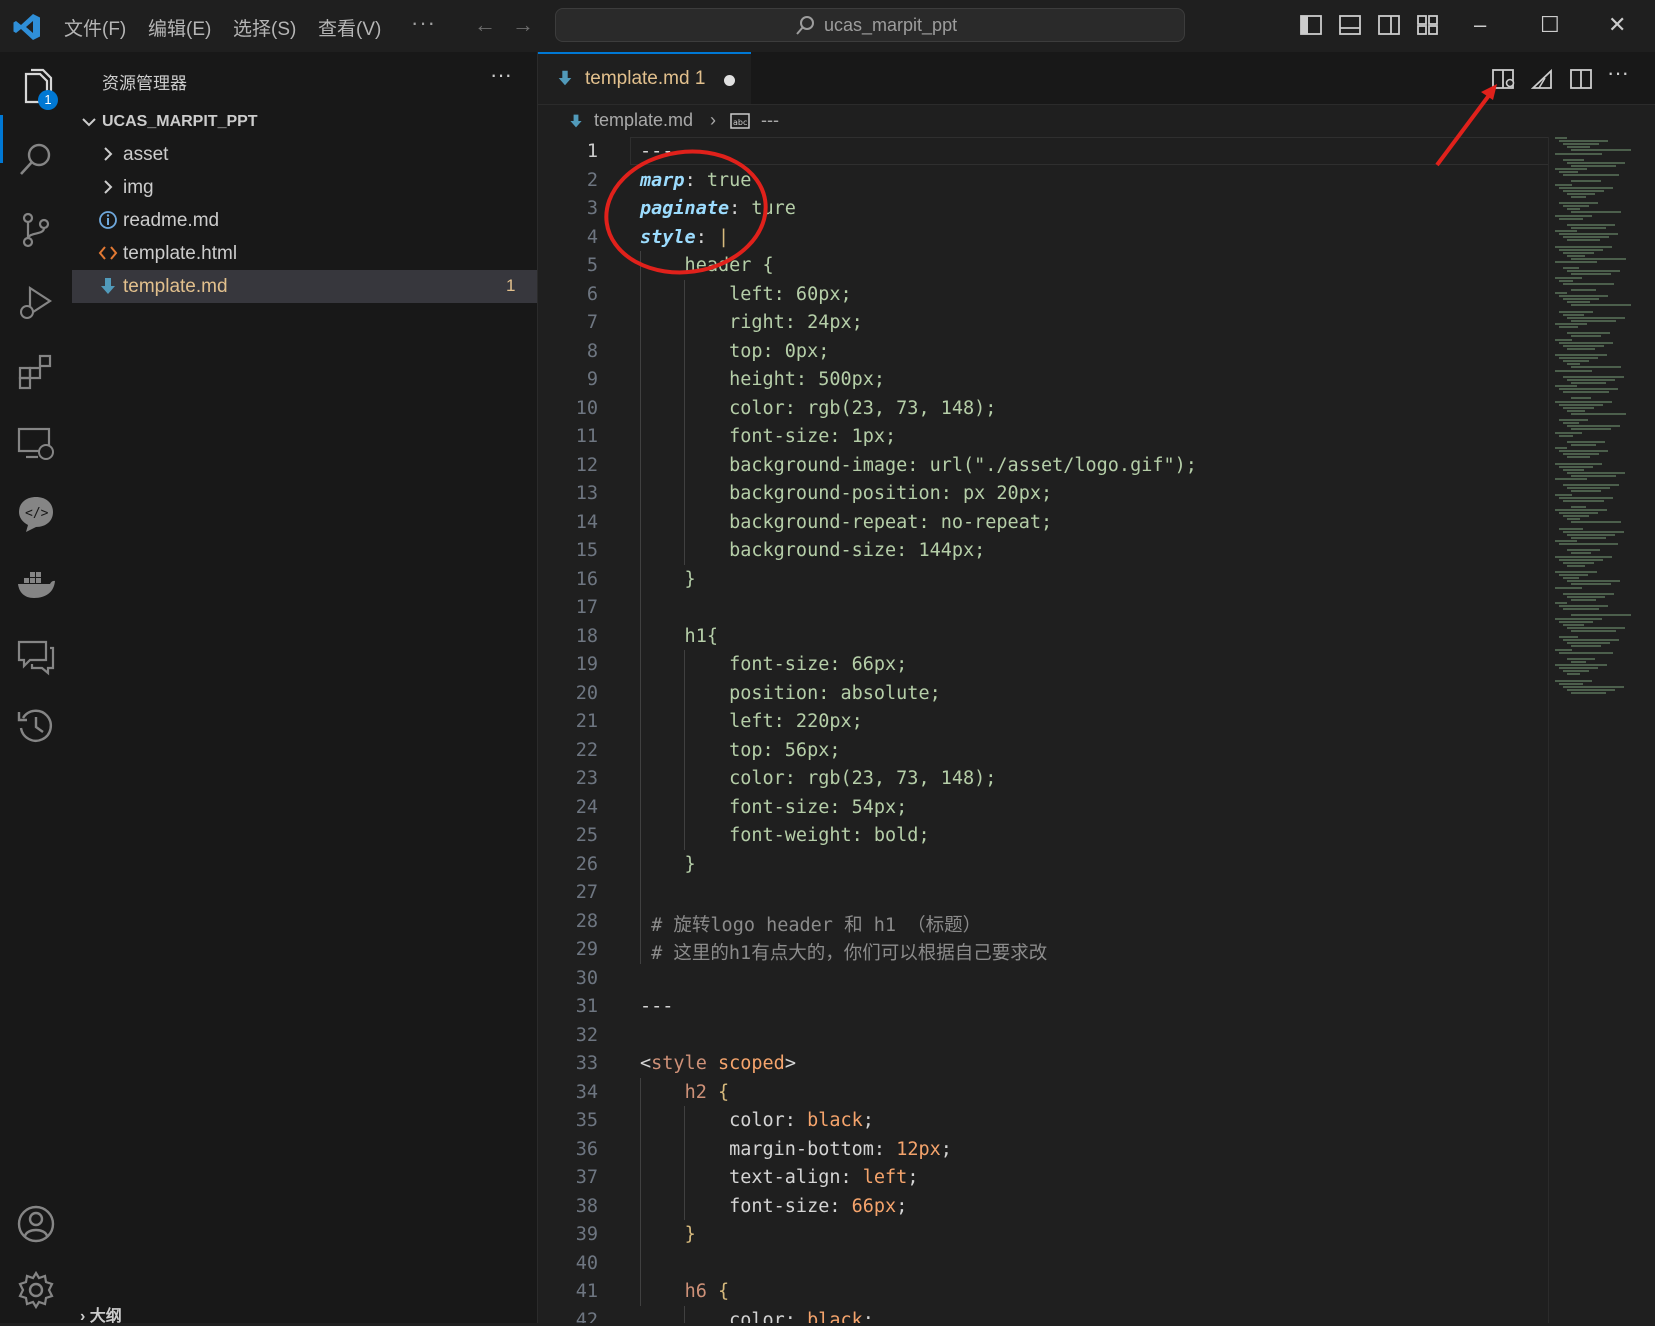 The image size is (1655, 1326). Describe the element at coordinates (1601, 730) in the screenshot. I see `minimap` at that location.